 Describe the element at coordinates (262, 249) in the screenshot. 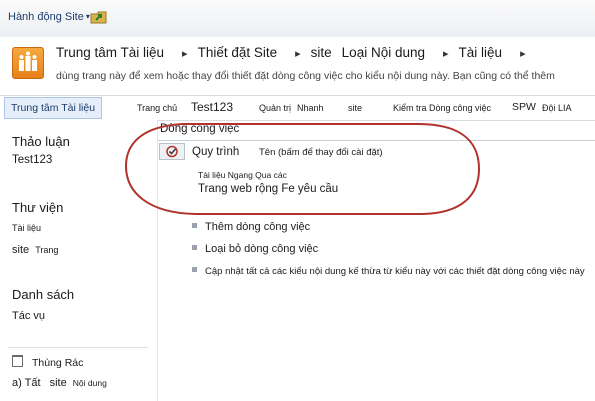

I see `remove-workflow-label: Loại bỏ dòng công việc` at that location.